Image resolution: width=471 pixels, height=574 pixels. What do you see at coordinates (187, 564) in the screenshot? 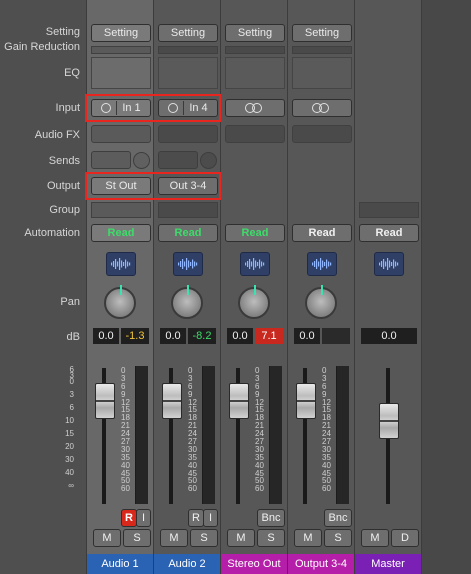
I see `track-name: Audio 2` at bounding box center [187, 564].